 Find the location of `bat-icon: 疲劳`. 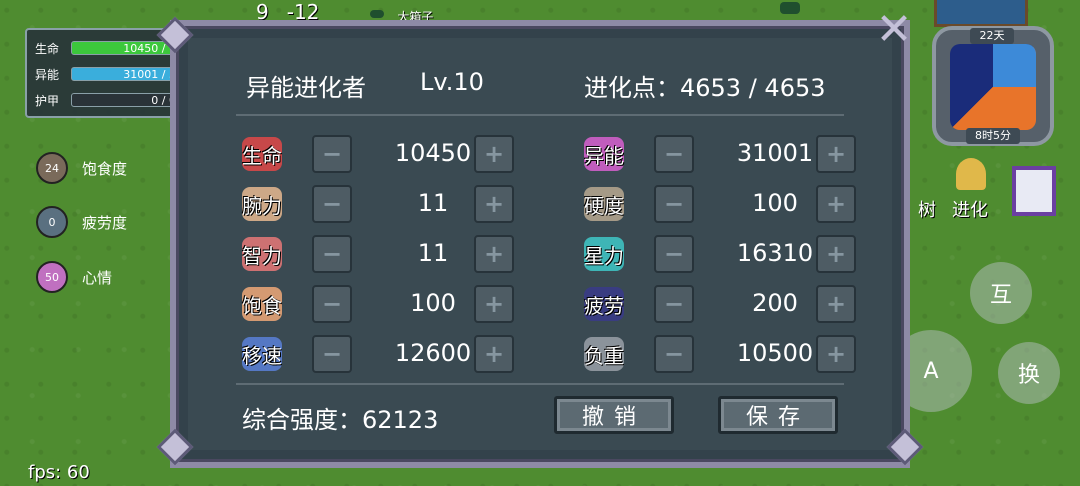

bat-icon: 疲劳 is located at coordinates (604, 304).